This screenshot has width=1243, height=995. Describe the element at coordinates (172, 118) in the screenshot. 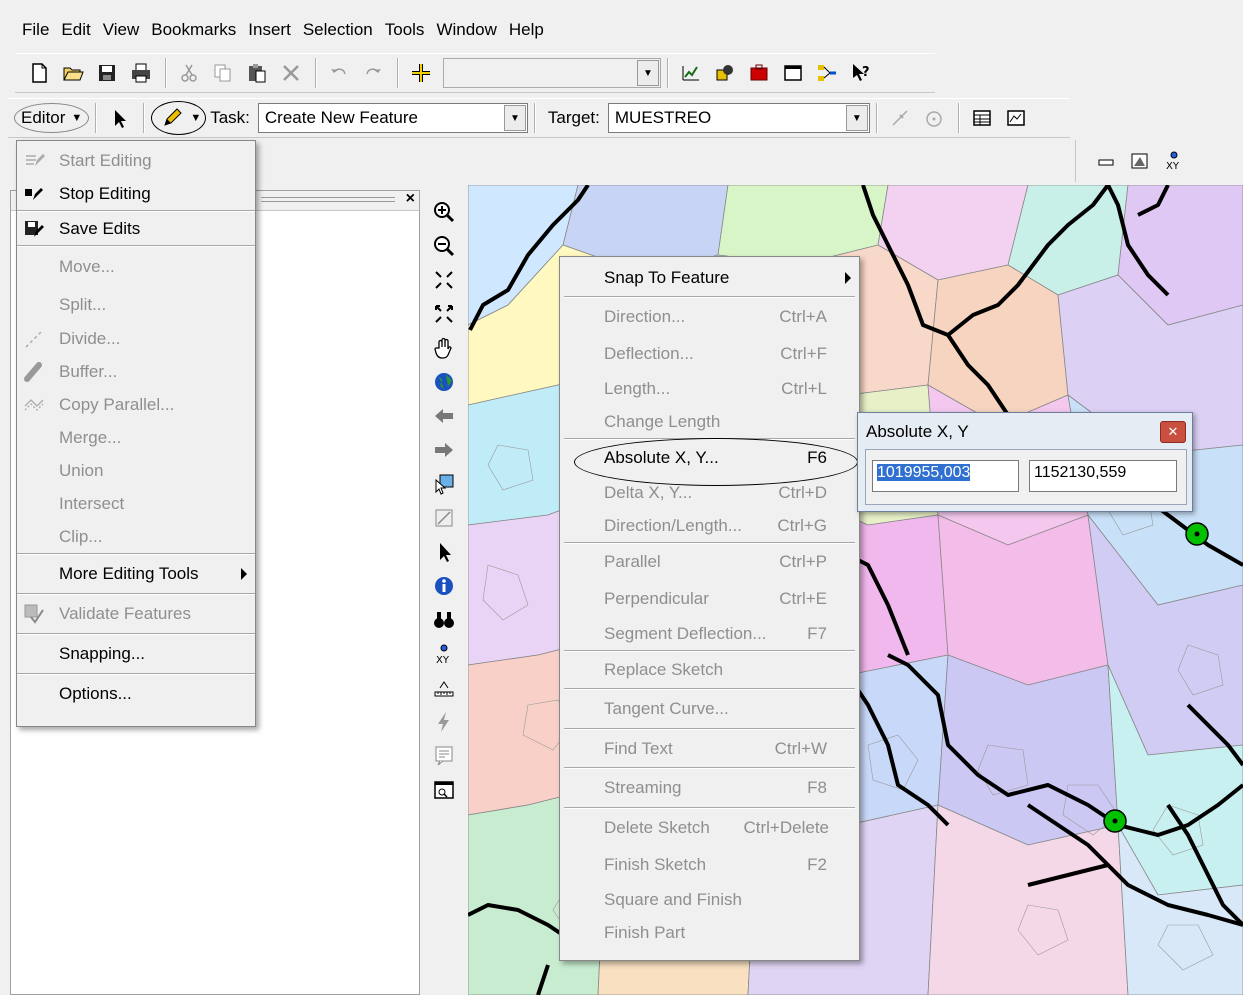

I see `sketch-tool-button` at that location.